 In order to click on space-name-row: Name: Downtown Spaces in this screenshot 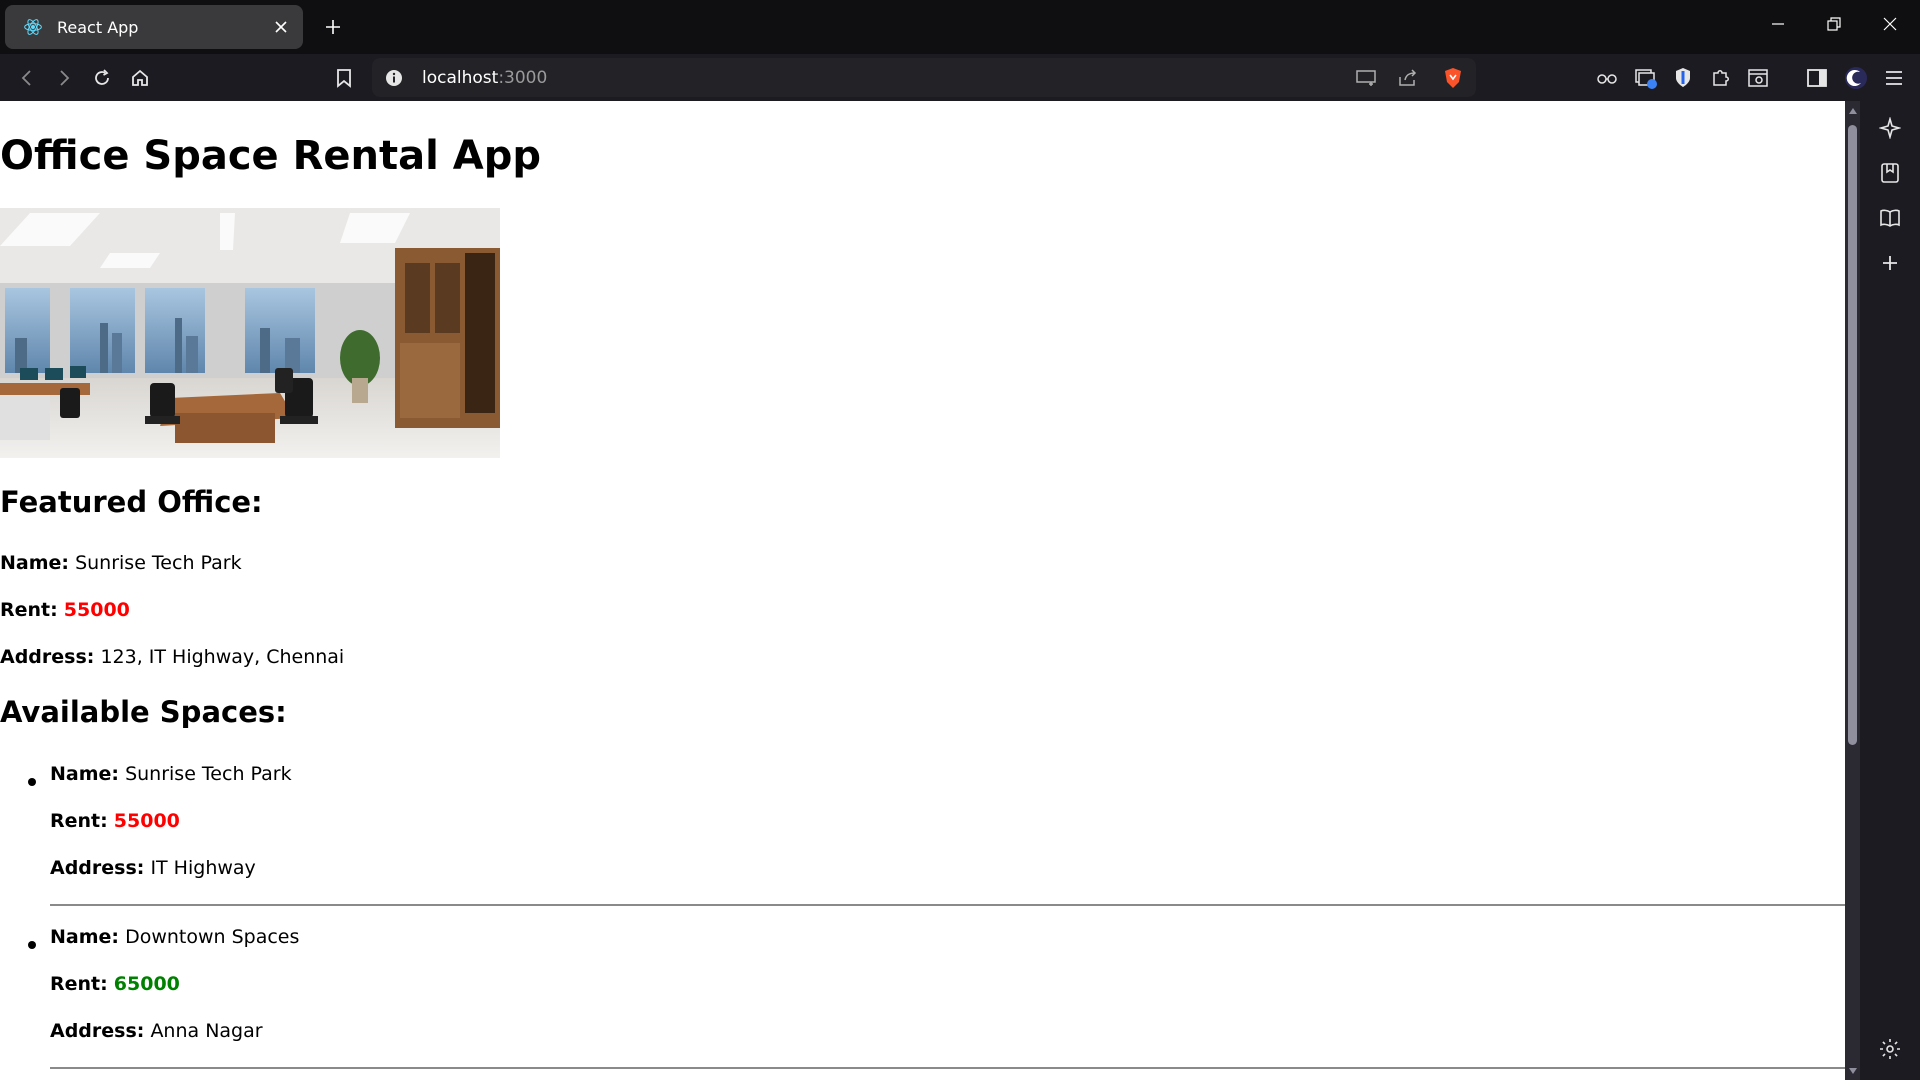, I will do `click(174, 937)`.